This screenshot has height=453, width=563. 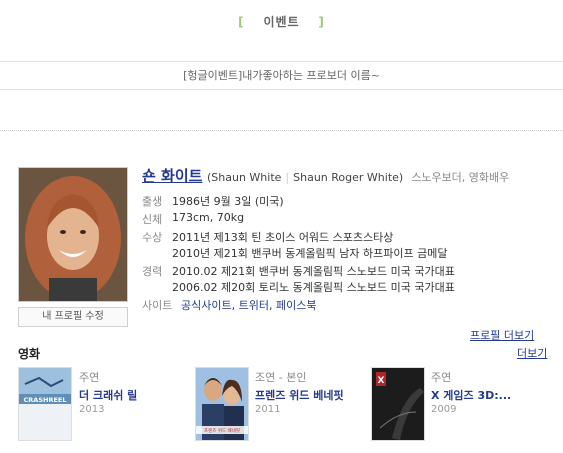 I want to click on label-career: 경력, so click(x=152, y=271).